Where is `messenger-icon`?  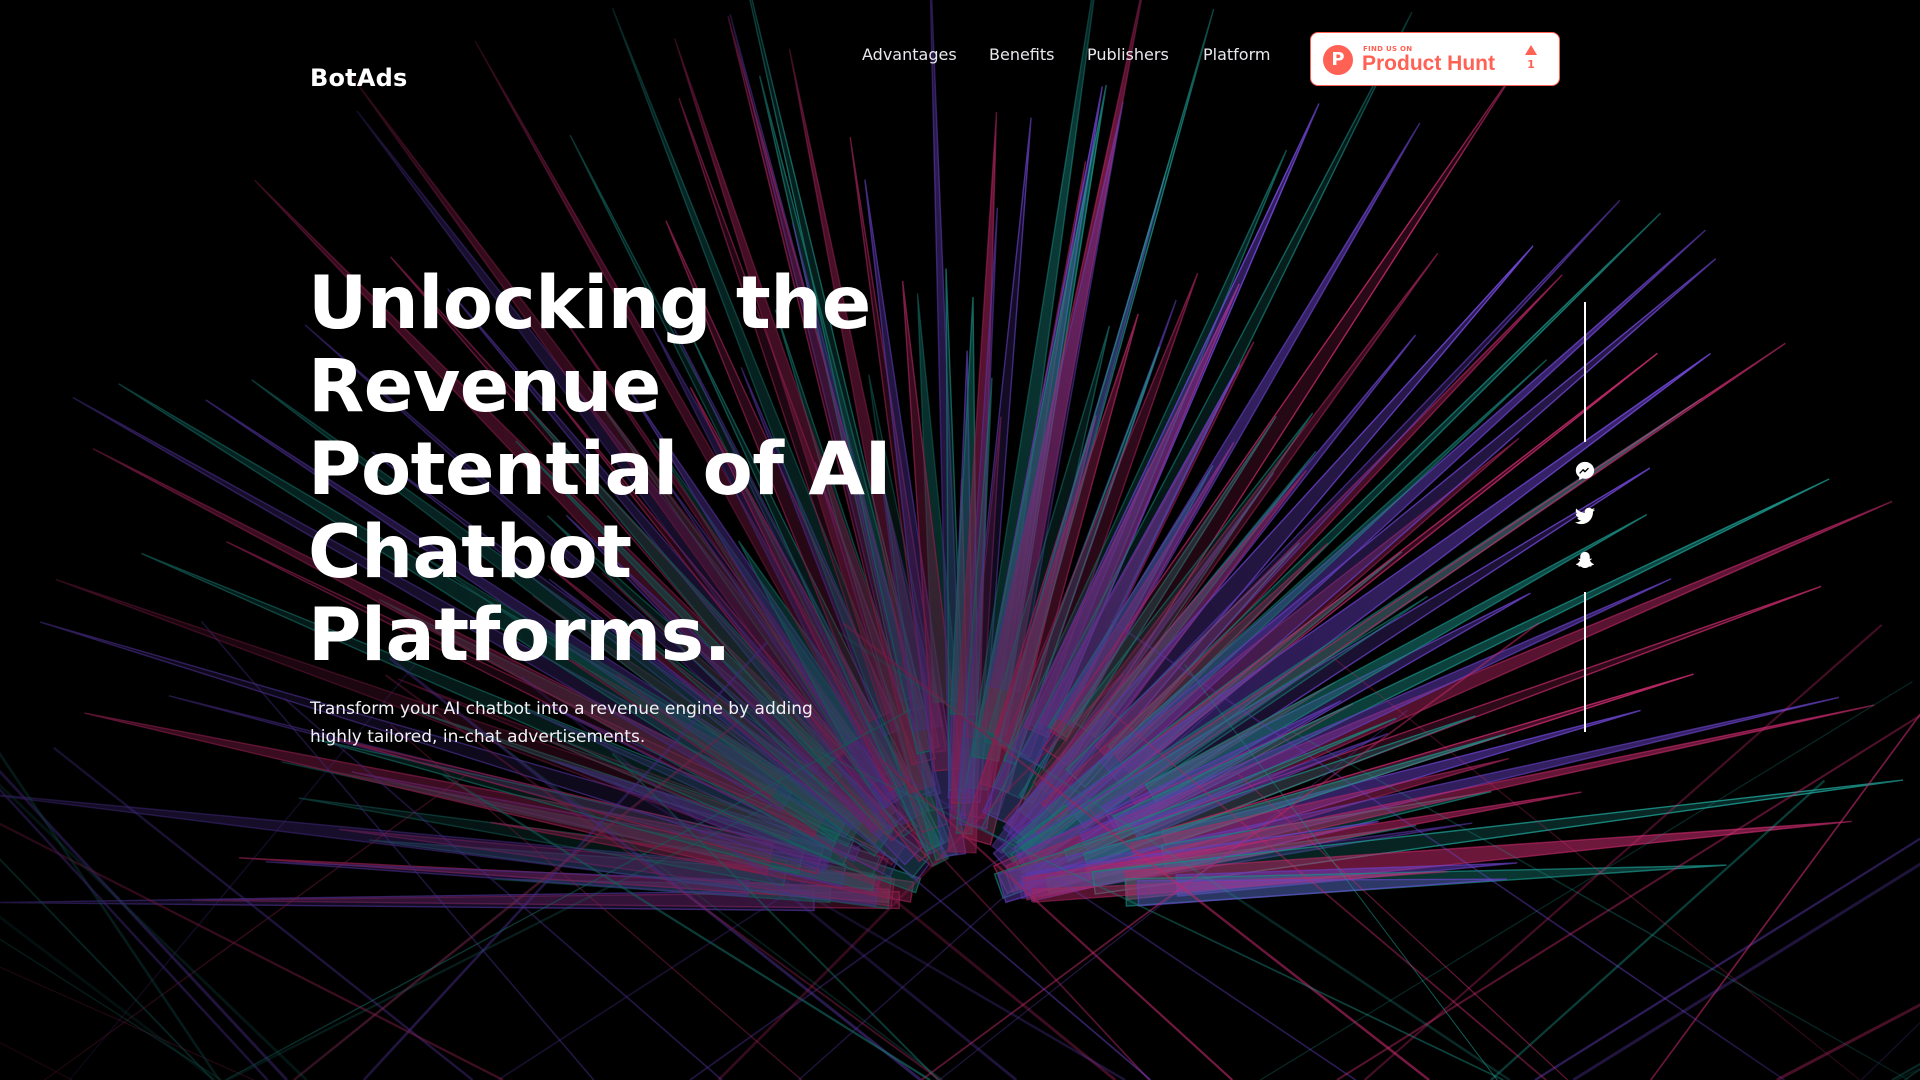 messenger-icon is located at coordinates (1585, 471).